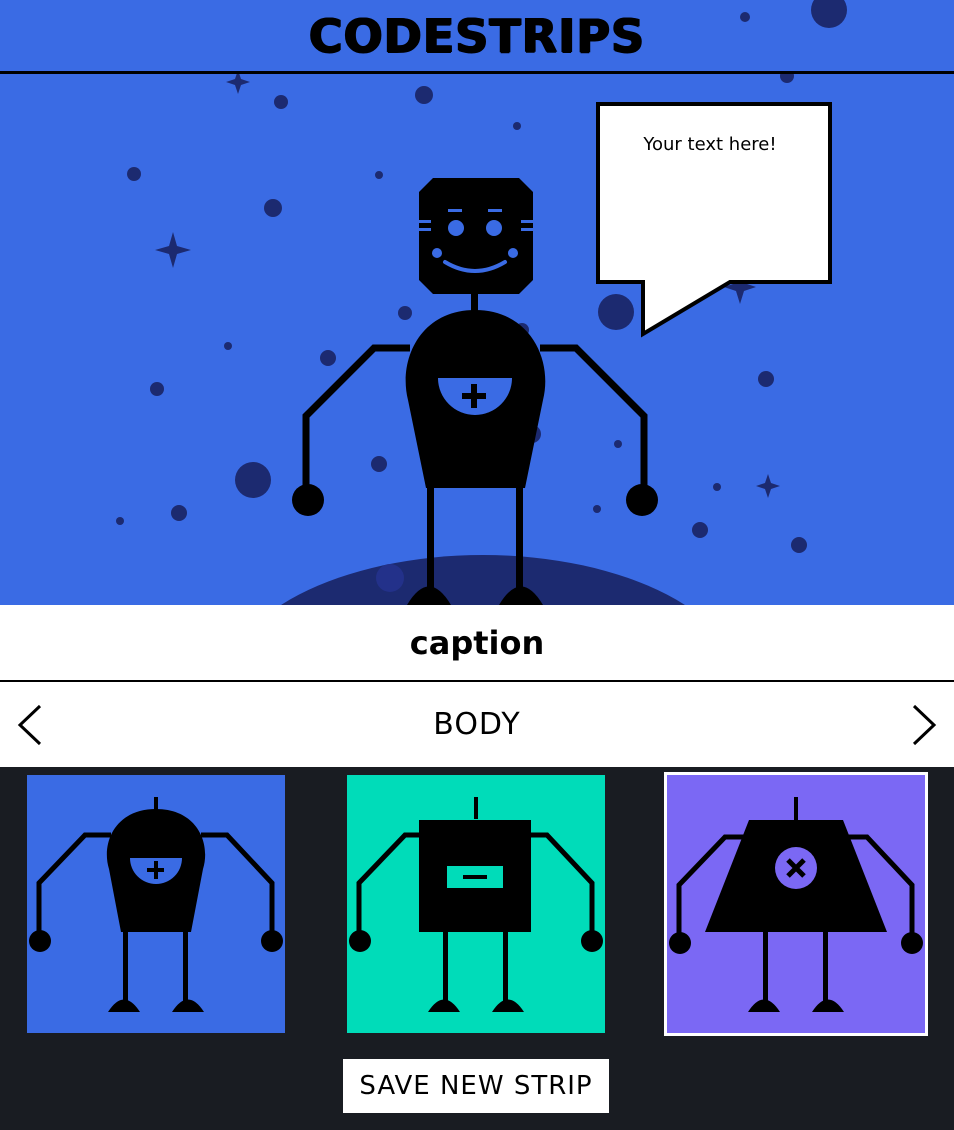  What do you see at coordinates (477, 37) in the screenshot?
I see `app-header: CODESTRIPS` at bounding box center [477, 37].